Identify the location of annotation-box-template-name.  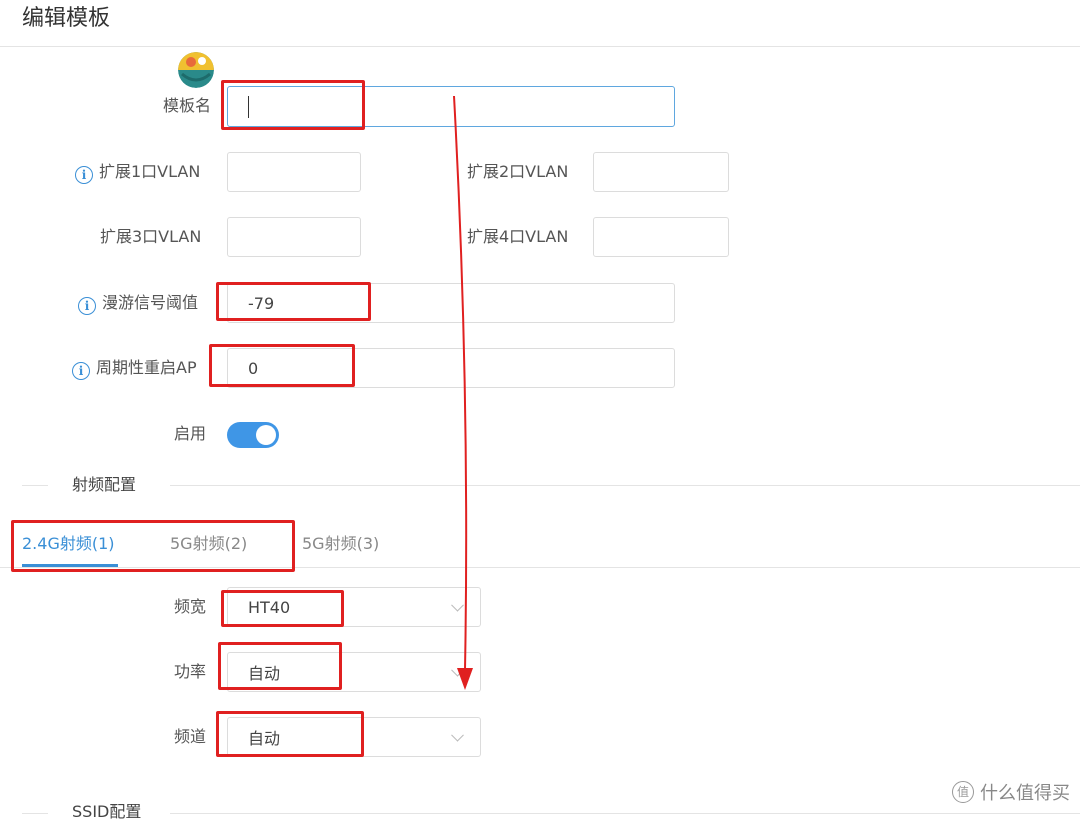
(293, 105).